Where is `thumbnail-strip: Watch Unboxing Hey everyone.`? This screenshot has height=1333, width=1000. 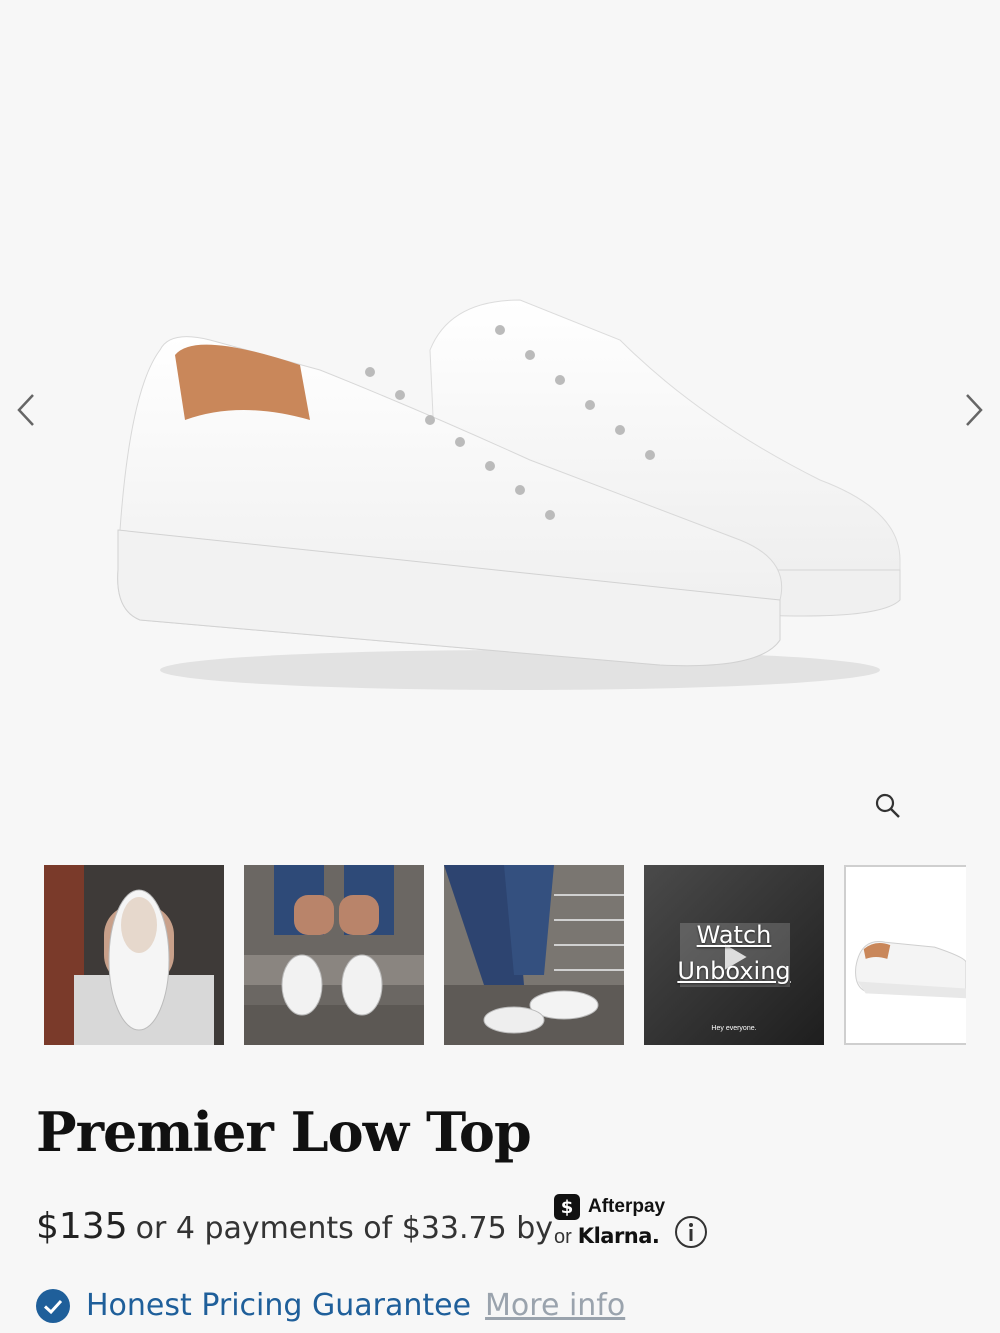 thumbnail-strip: Watch Unboxing Hey everyone. is located at coordinates (505, 955).